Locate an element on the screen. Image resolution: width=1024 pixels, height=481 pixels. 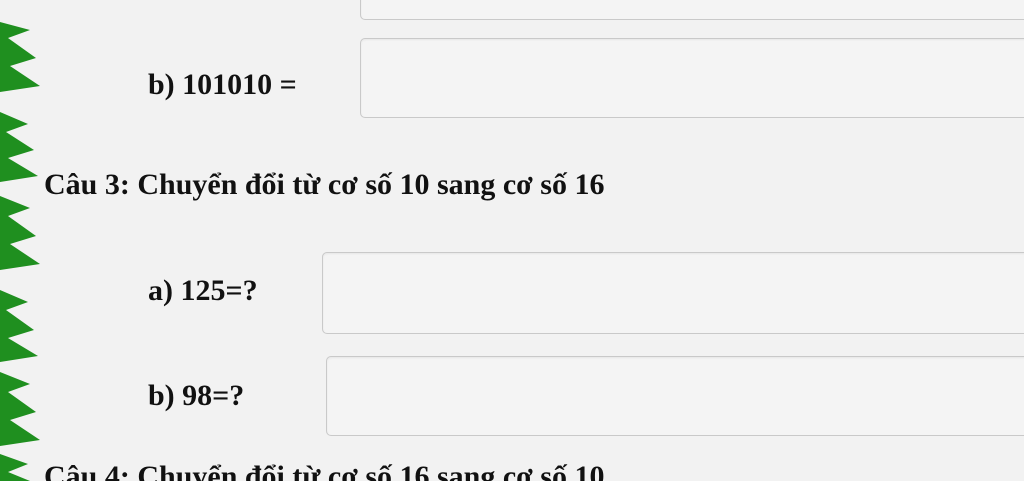
question2-b-answer-input is located at coordinates (692, 78).